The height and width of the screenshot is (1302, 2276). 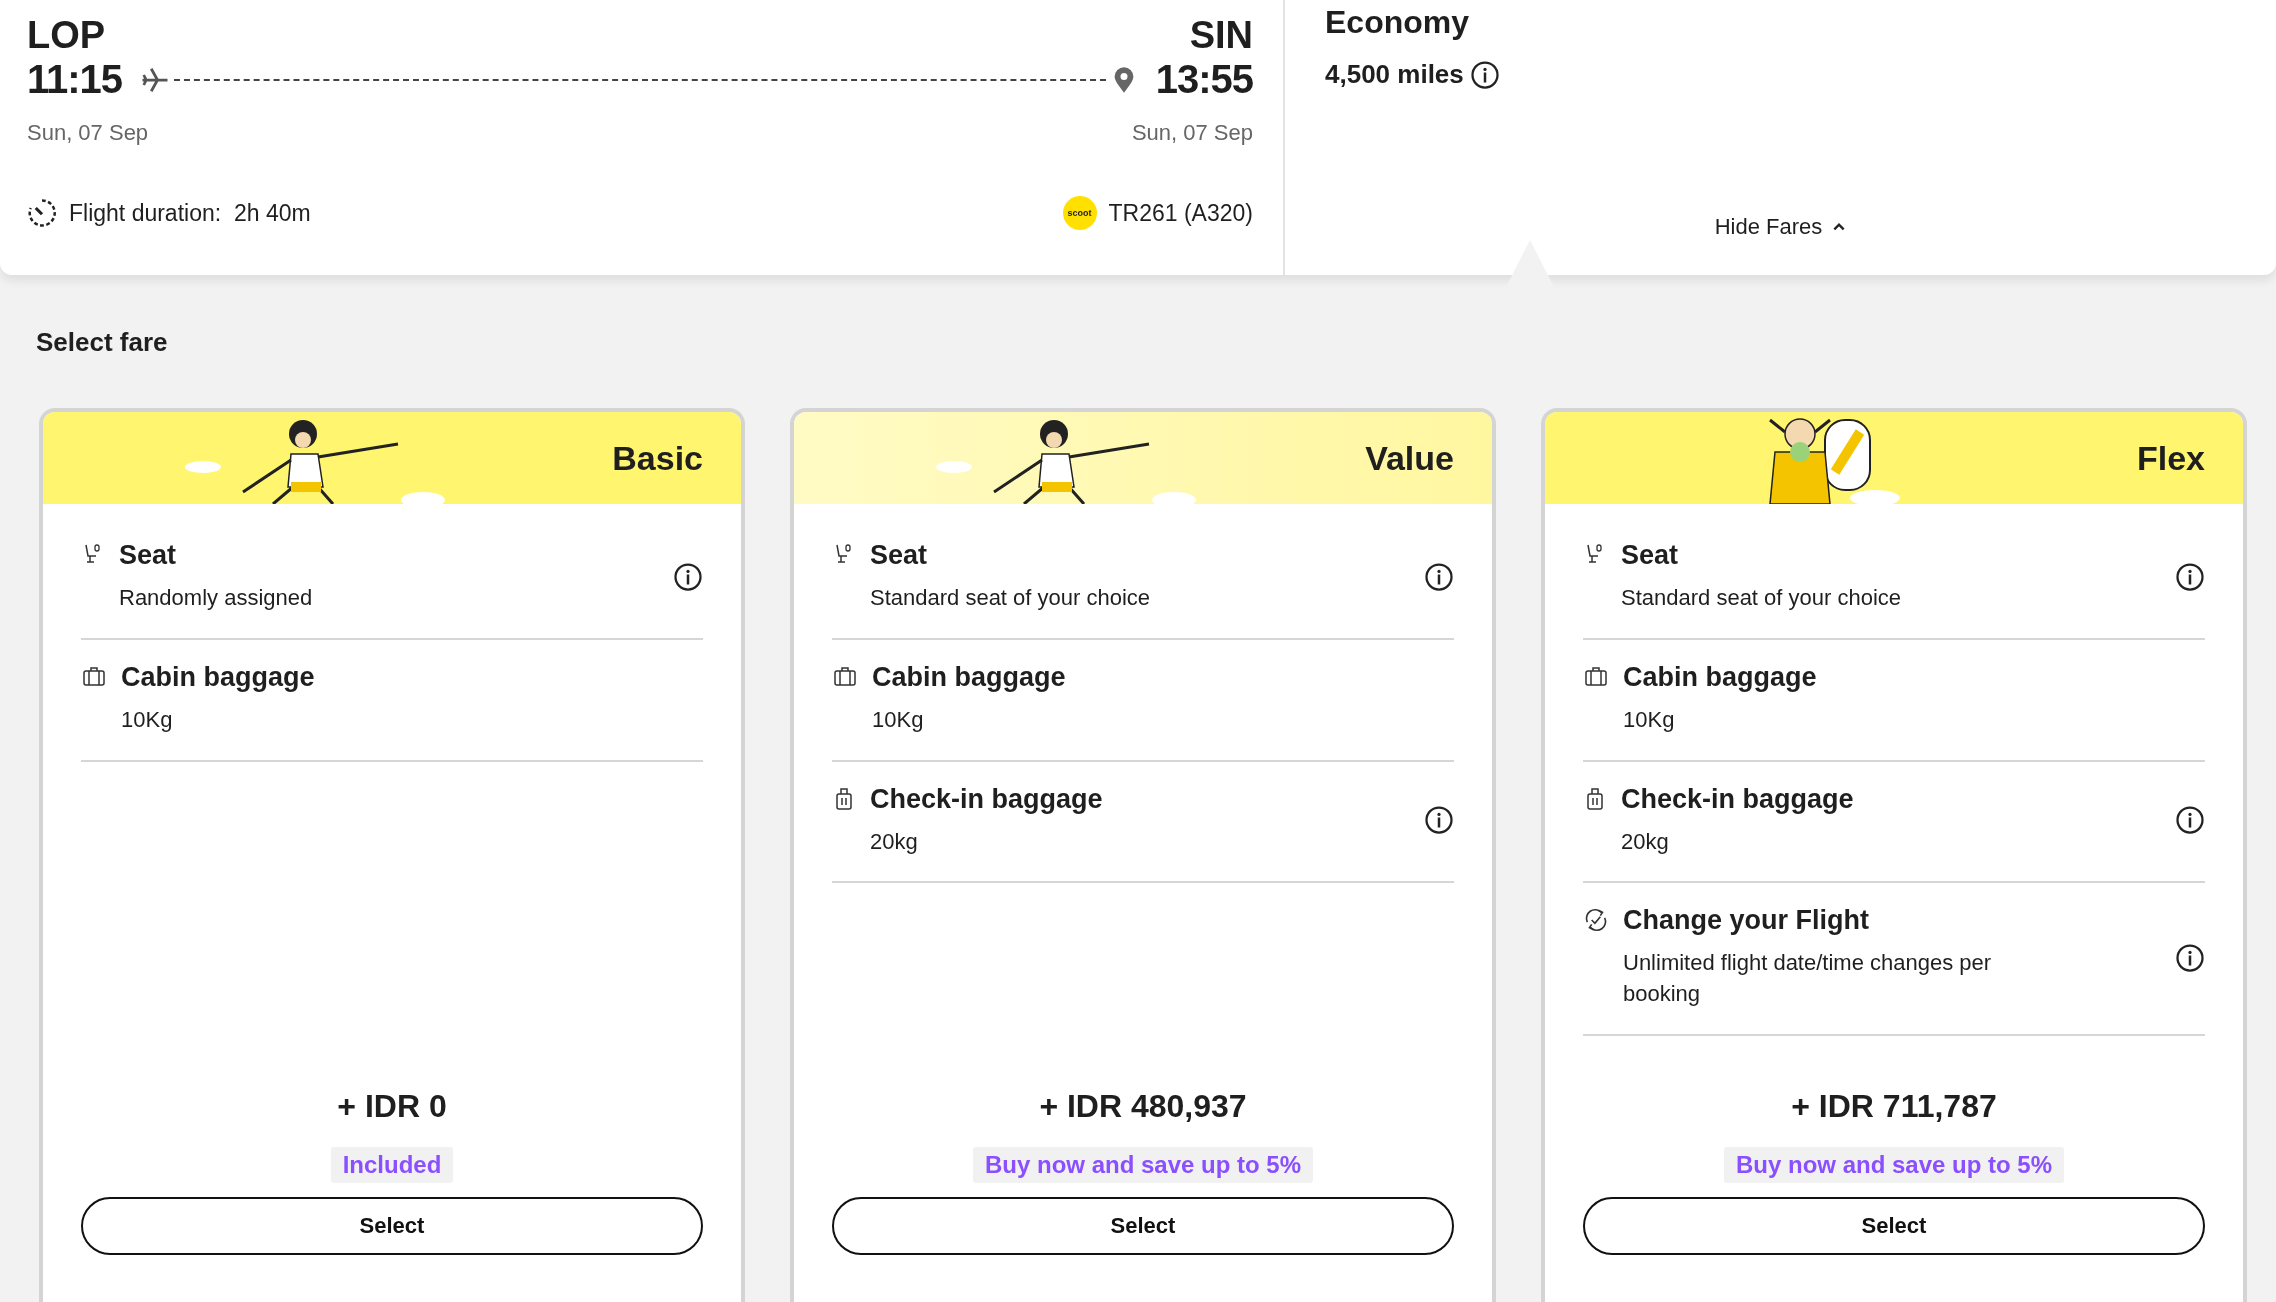 What do you see at coordinates (1808, 979) in the screenshot?
I see `feature-detail: Unlimited flight date/time changes per booking` at bounding box center [1808, 979].